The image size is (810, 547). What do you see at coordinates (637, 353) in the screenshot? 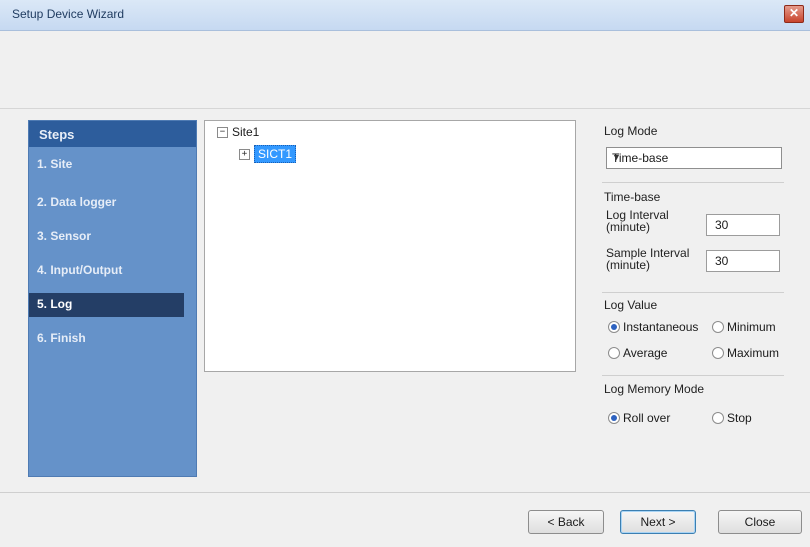
I see `radio-average: Average` at bounding box center [637, 353].